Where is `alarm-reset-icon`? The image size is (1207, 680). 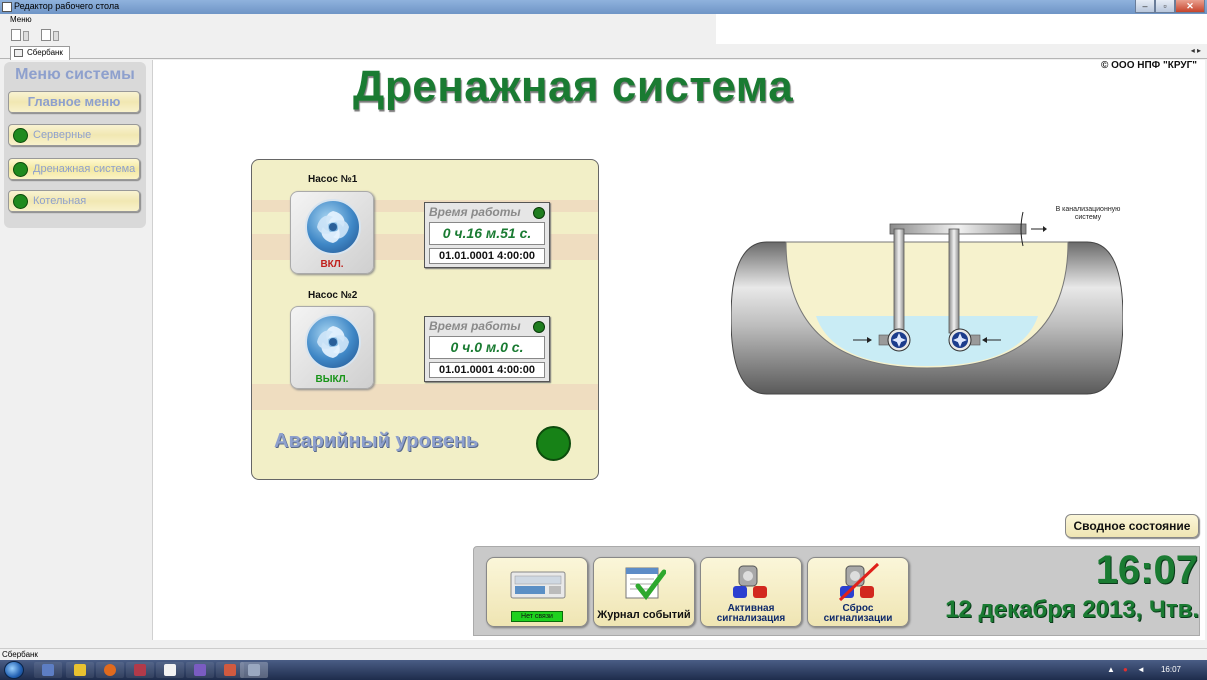 alarm-reset-icon is located at coordinates (859, 582).